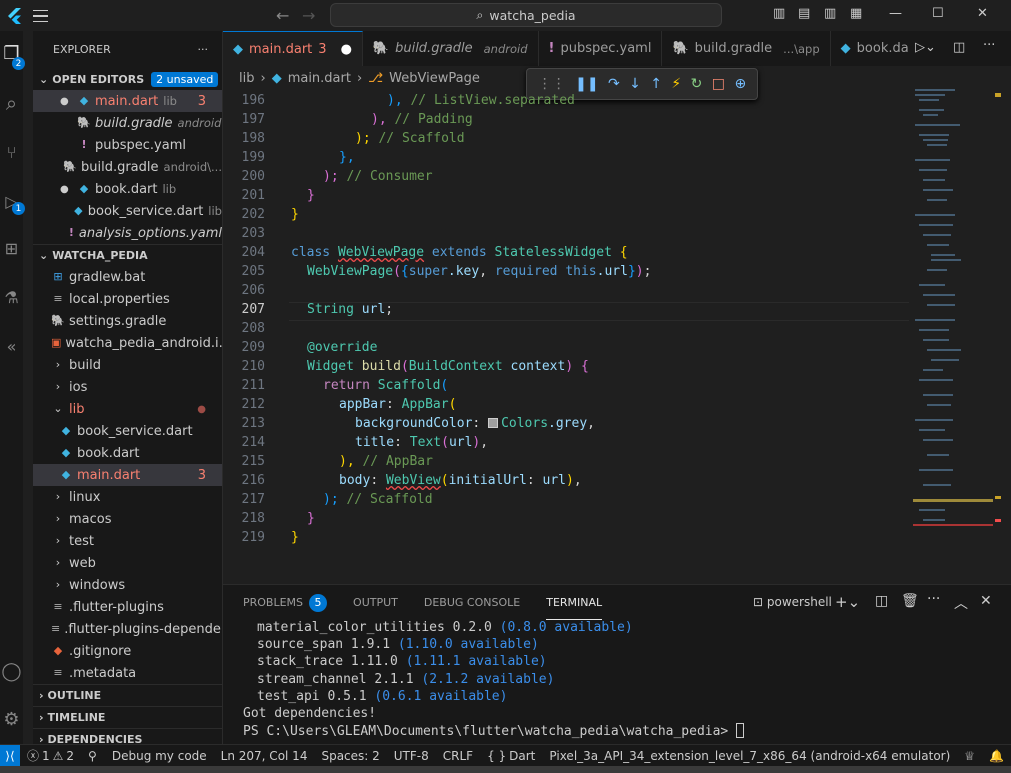 This screenshot has height=773, width=1011. Describe the element at coordinates (127, 585) in the screenshot. I see `folder-item: › windows` at that location.